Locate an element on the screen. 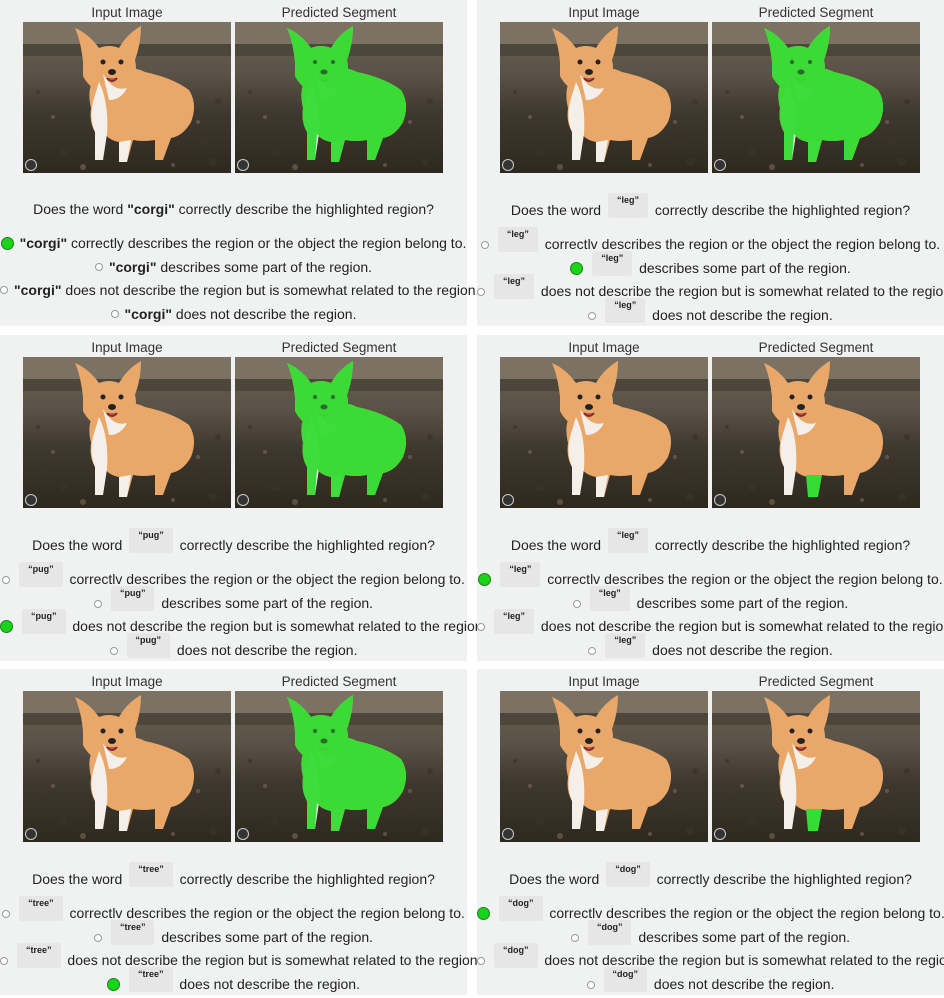  word-chip-c: “dog” is located at coordinates (516, 955).